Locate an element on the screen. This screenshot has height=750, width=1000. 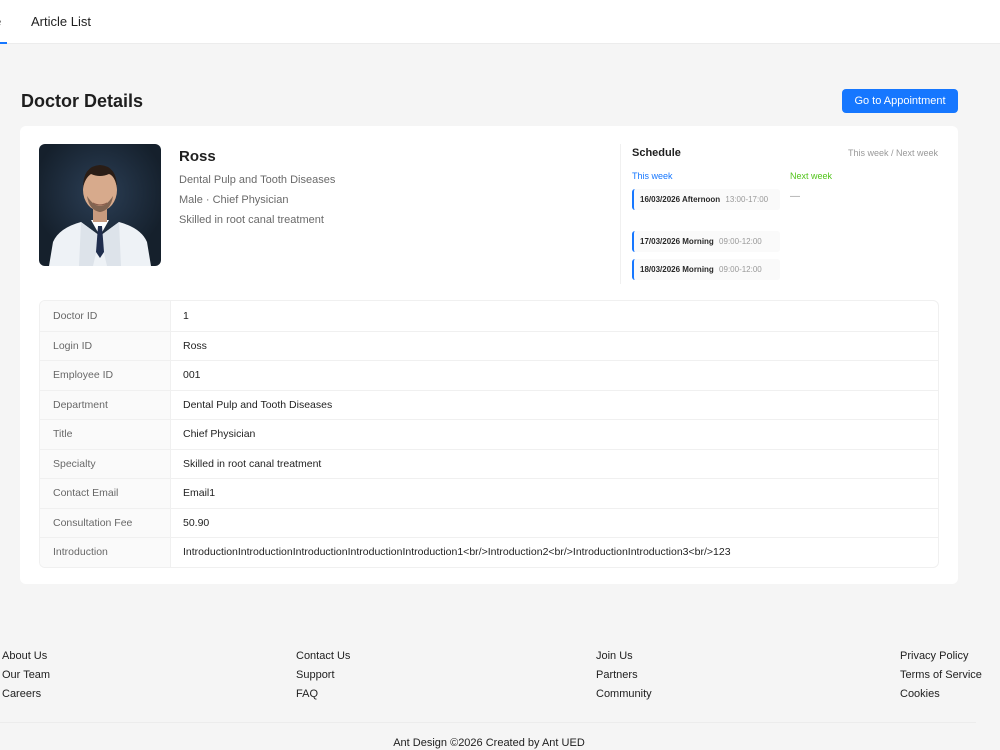
table-row: Login ID Ross is located at coordinates (489, 345).